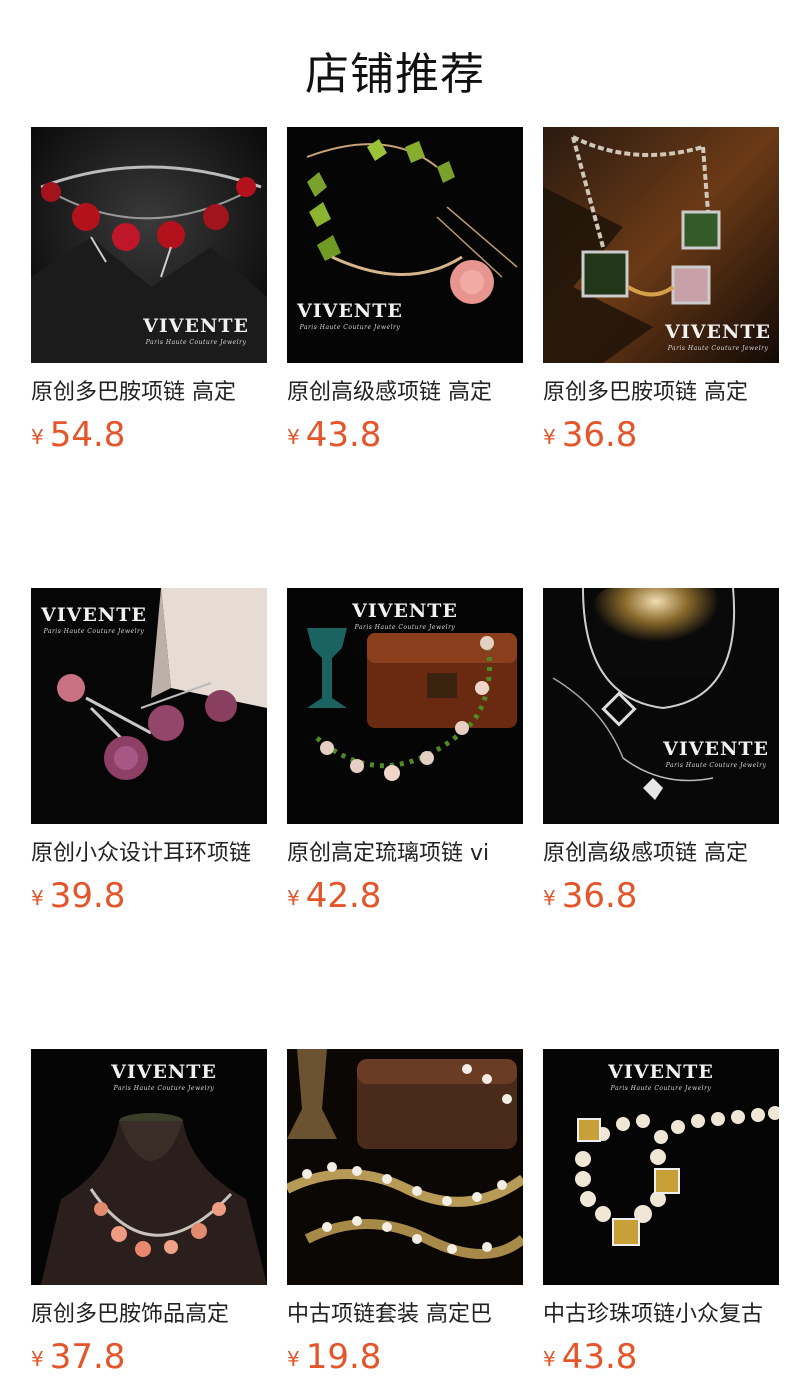 This screenshot has height=1383, width=790. Describe the element at coordinates (87, 435) in the screenshot. I see `price-value: 54.8` at that location.